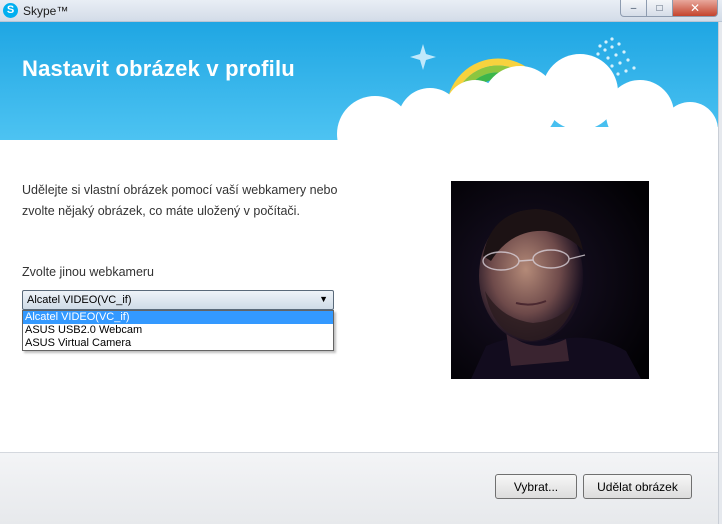 This screenshot has height=524, width=722. I want to click on take-picture-button: Udělat obrázek, so click(637, 486).